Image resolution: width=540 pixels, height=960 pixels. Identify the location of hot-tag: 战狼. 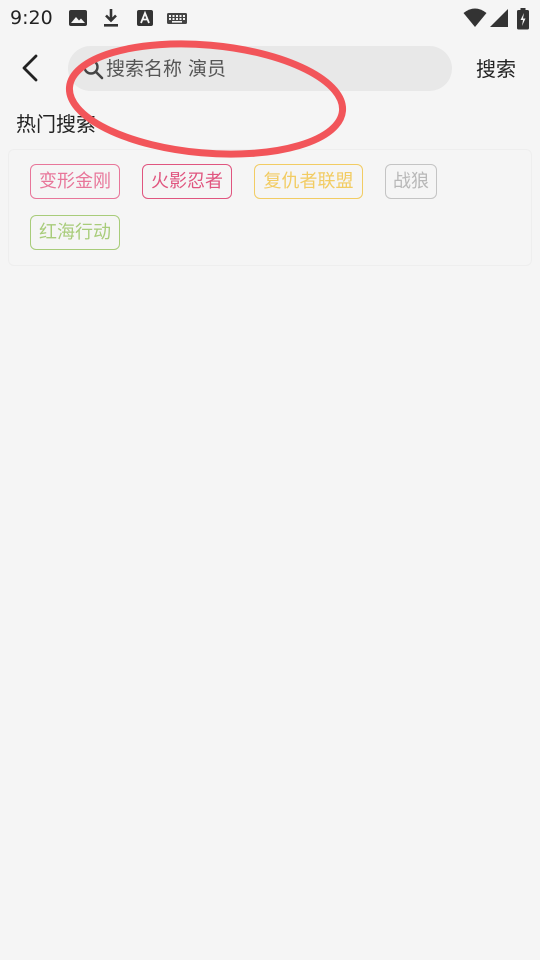
(411, 181).